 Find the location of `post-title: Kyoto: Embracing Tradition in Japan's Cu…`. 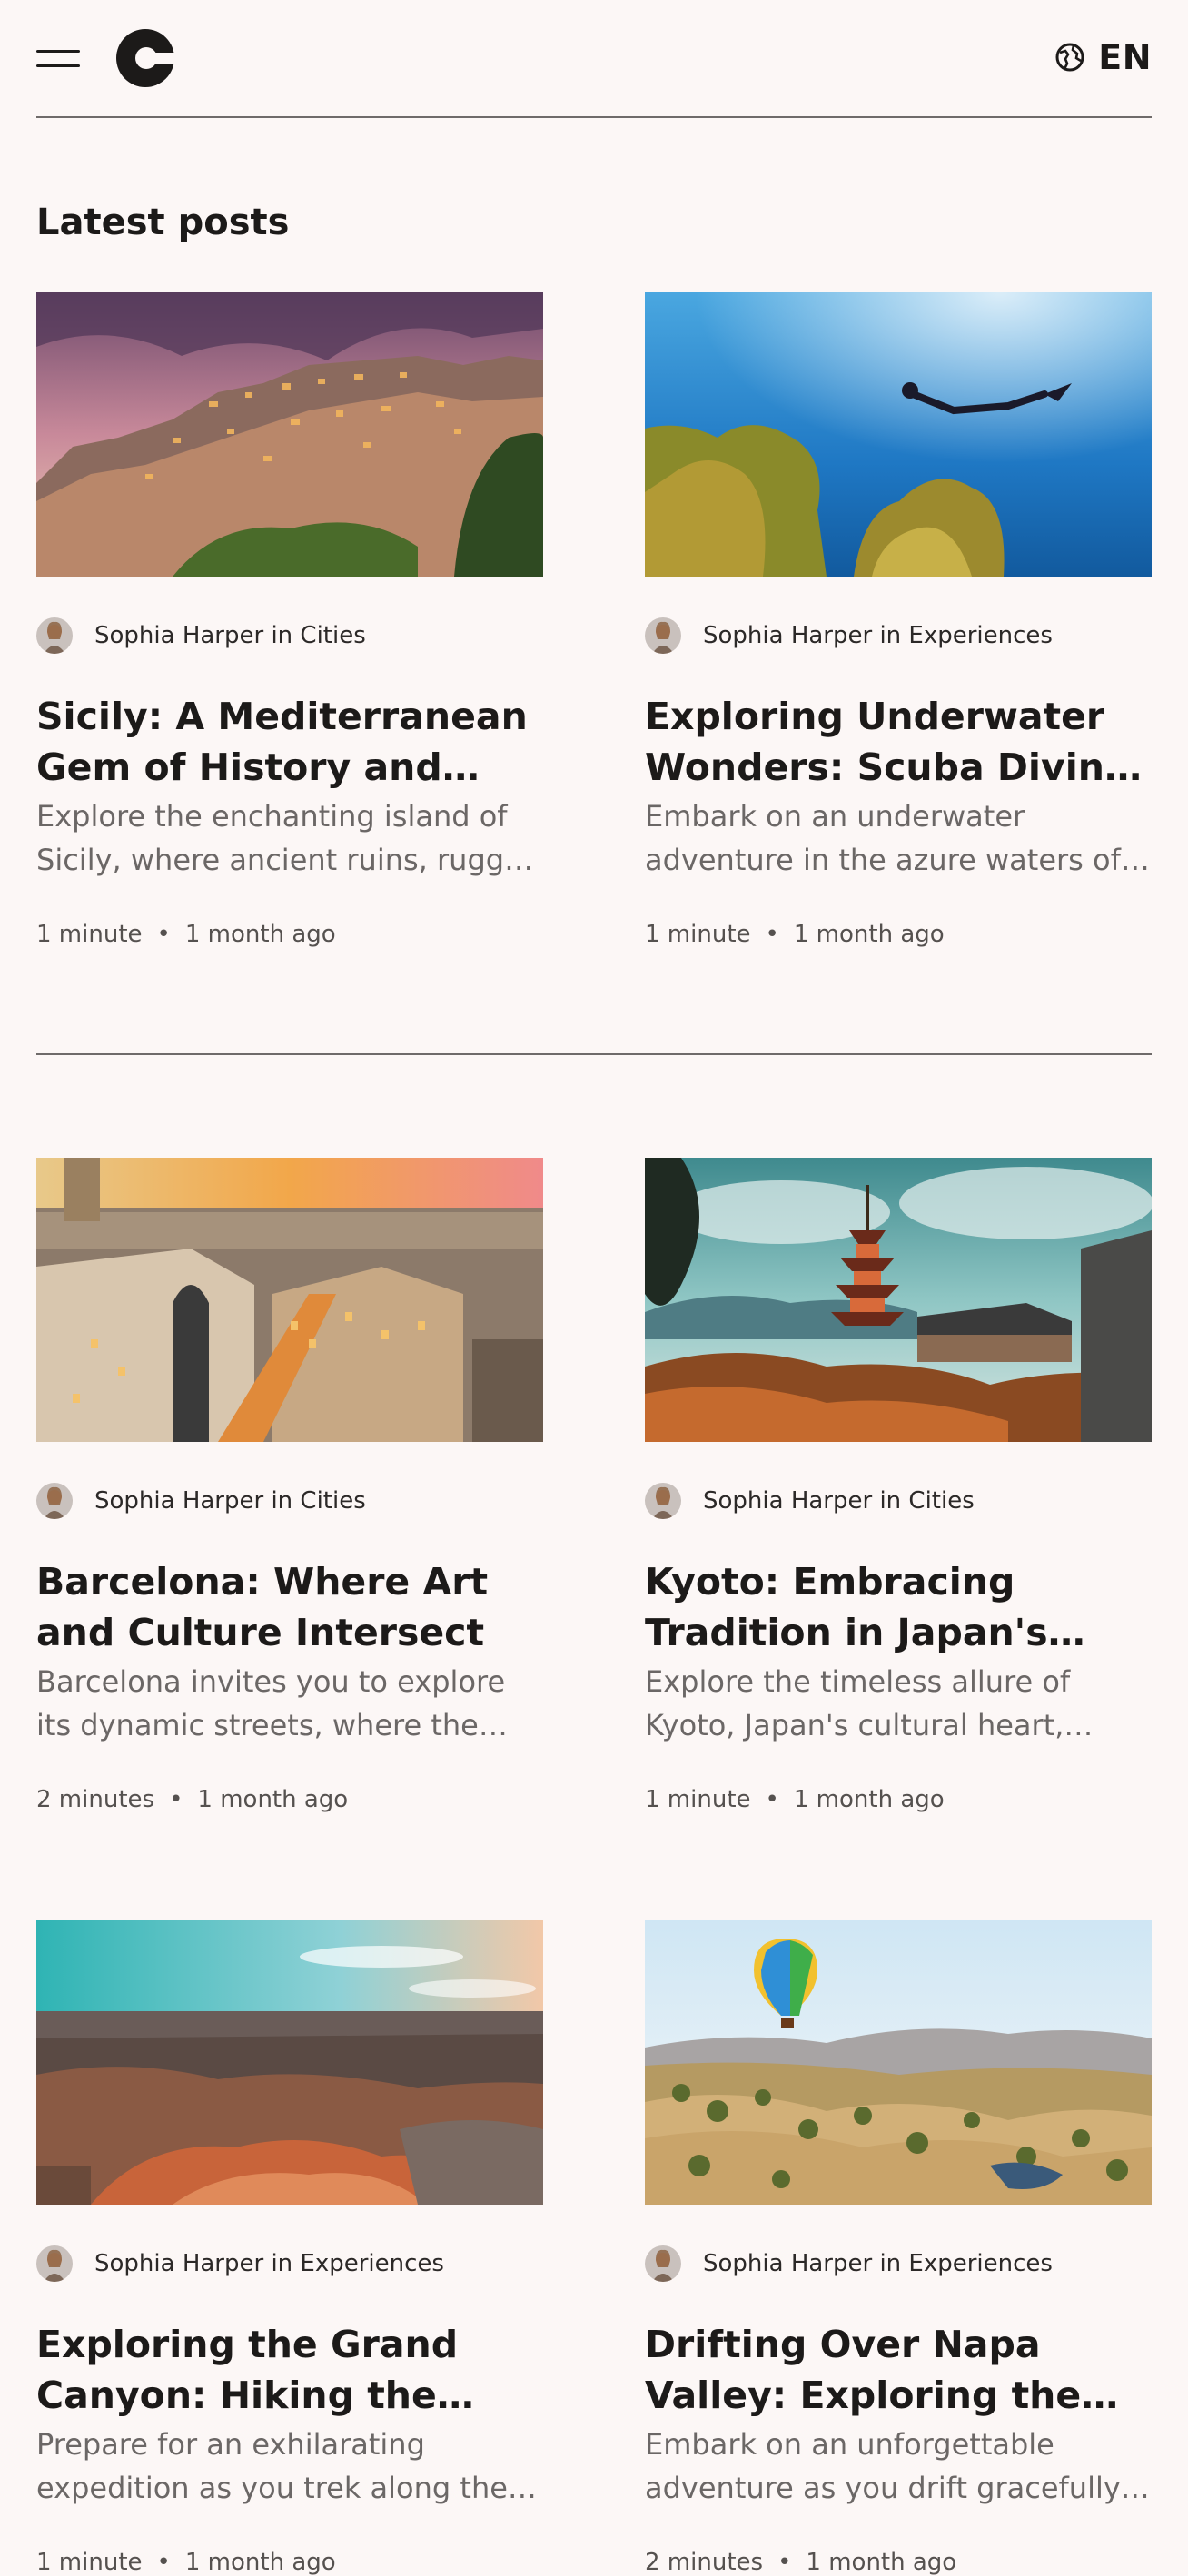

post-title: Kyoto: Embracing Tradition in Japan's Cu… is located at coordinates (898, 1607).